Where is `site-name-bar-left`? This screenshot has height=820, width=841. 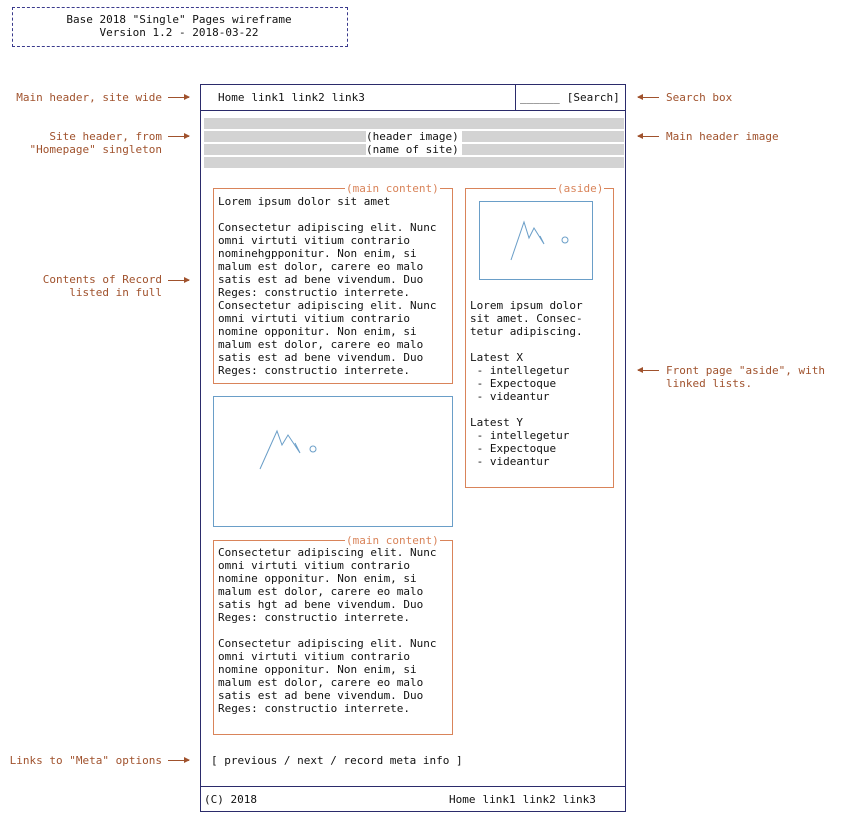 site-name-bar-left is located at coordinates (285, 149).